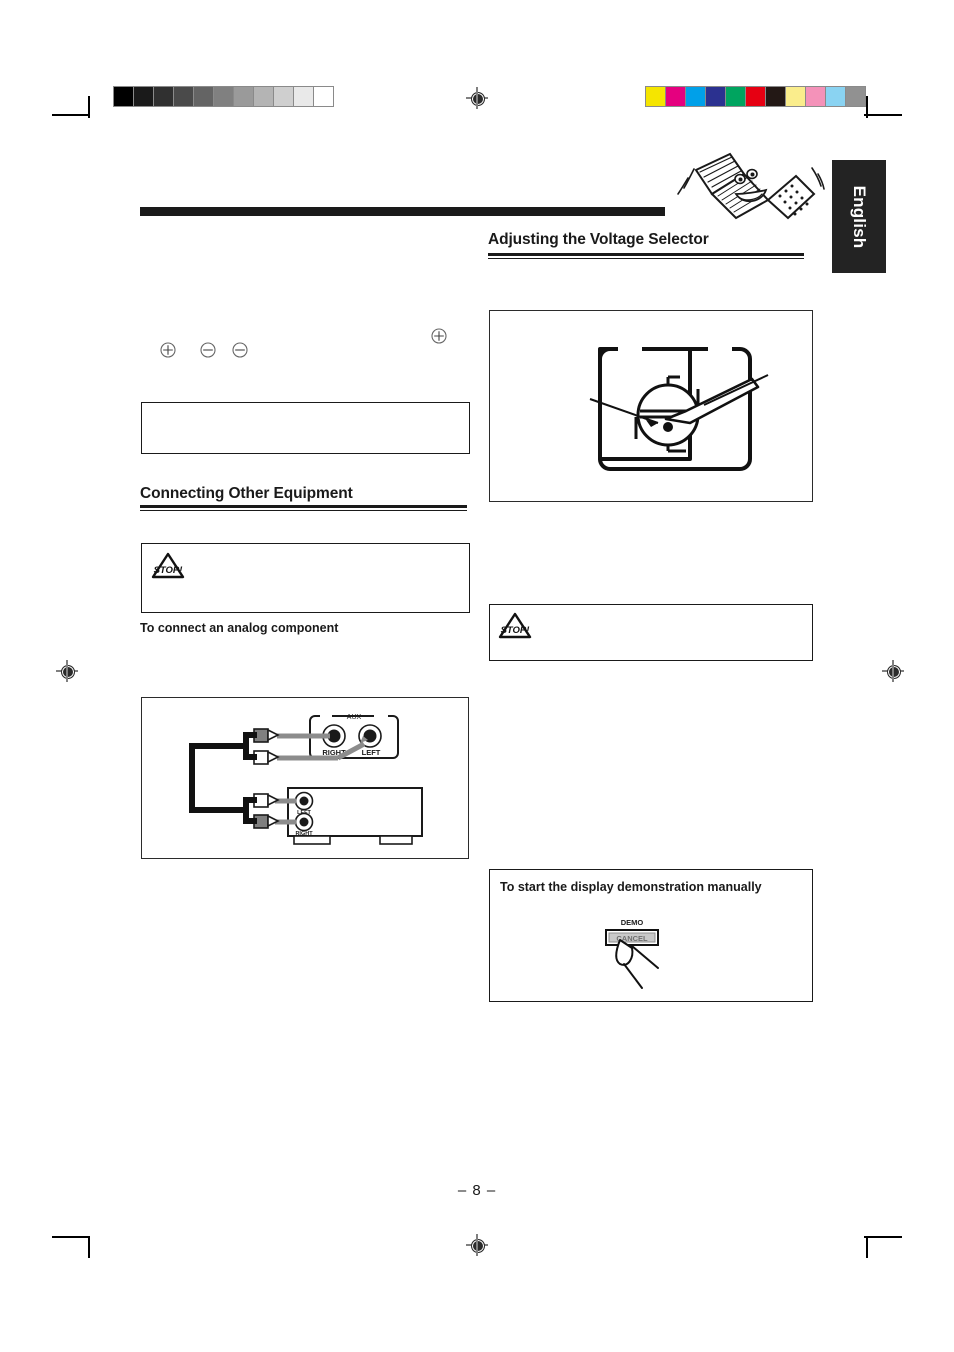 The width and height of the screenshot is (954, 1352). What do you see at coordinates (246, 493) in the screenshot?
I see `heading-connecting-other-equipment: Connecting Other Equipment` at bounding box center [246, 493].